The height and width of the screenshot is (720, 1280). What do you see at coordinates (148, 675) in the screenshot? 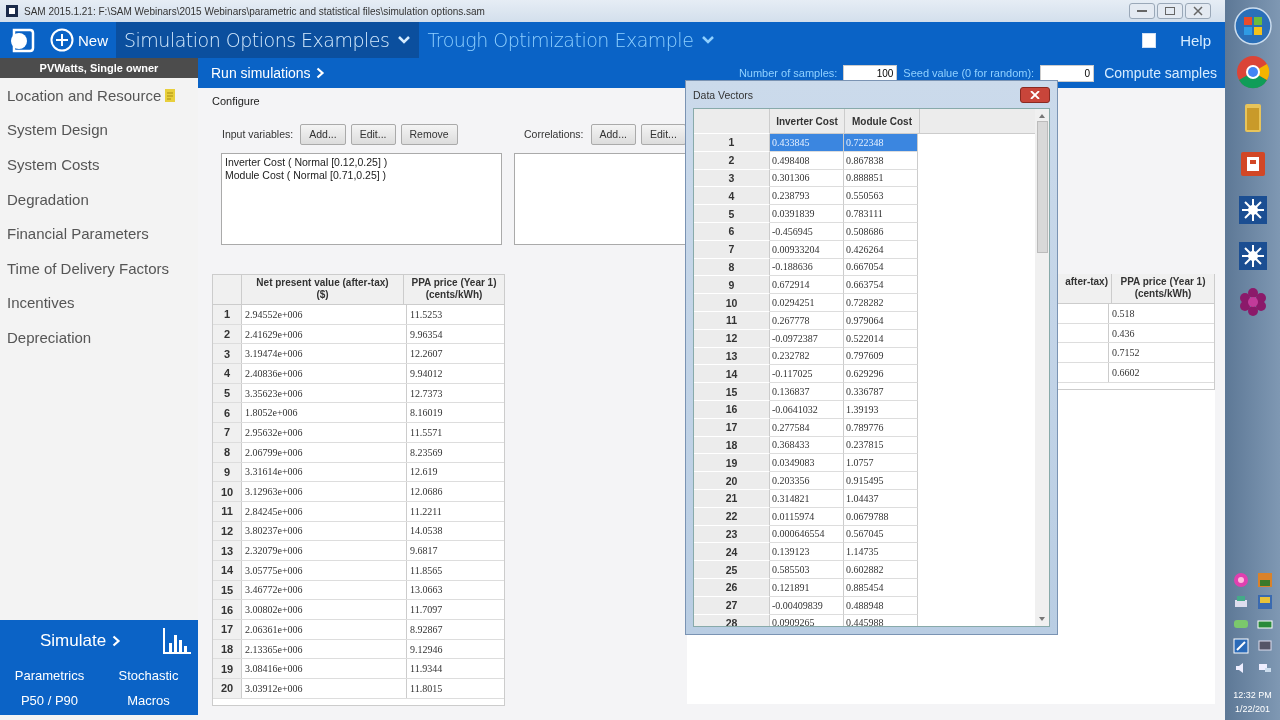
I see `simulation-link: Stochastic` at bounding box center [148, 675].